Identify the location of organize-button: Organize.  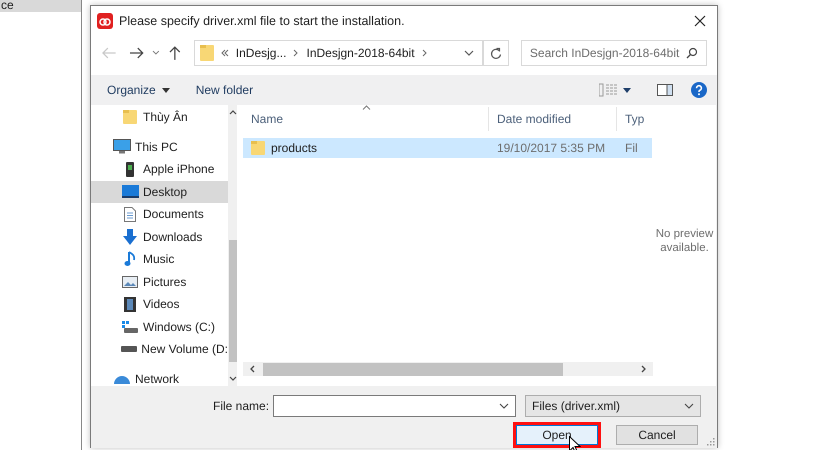
(138, 90).